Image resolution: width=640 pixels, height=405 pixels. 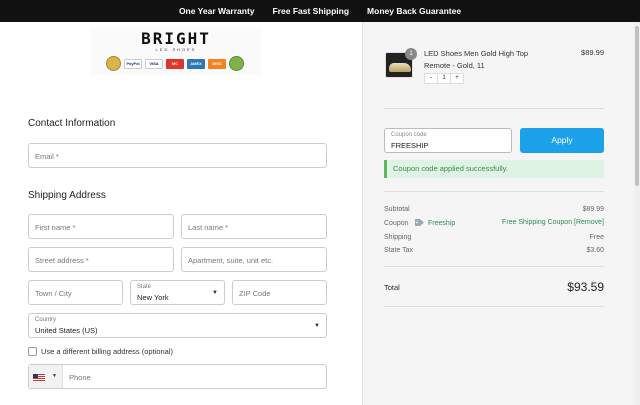 What do you see at coordinates (208, 227) in the screenshot?
I see `last-name-placeholder: Last name *` at bounding box center [208, 227].